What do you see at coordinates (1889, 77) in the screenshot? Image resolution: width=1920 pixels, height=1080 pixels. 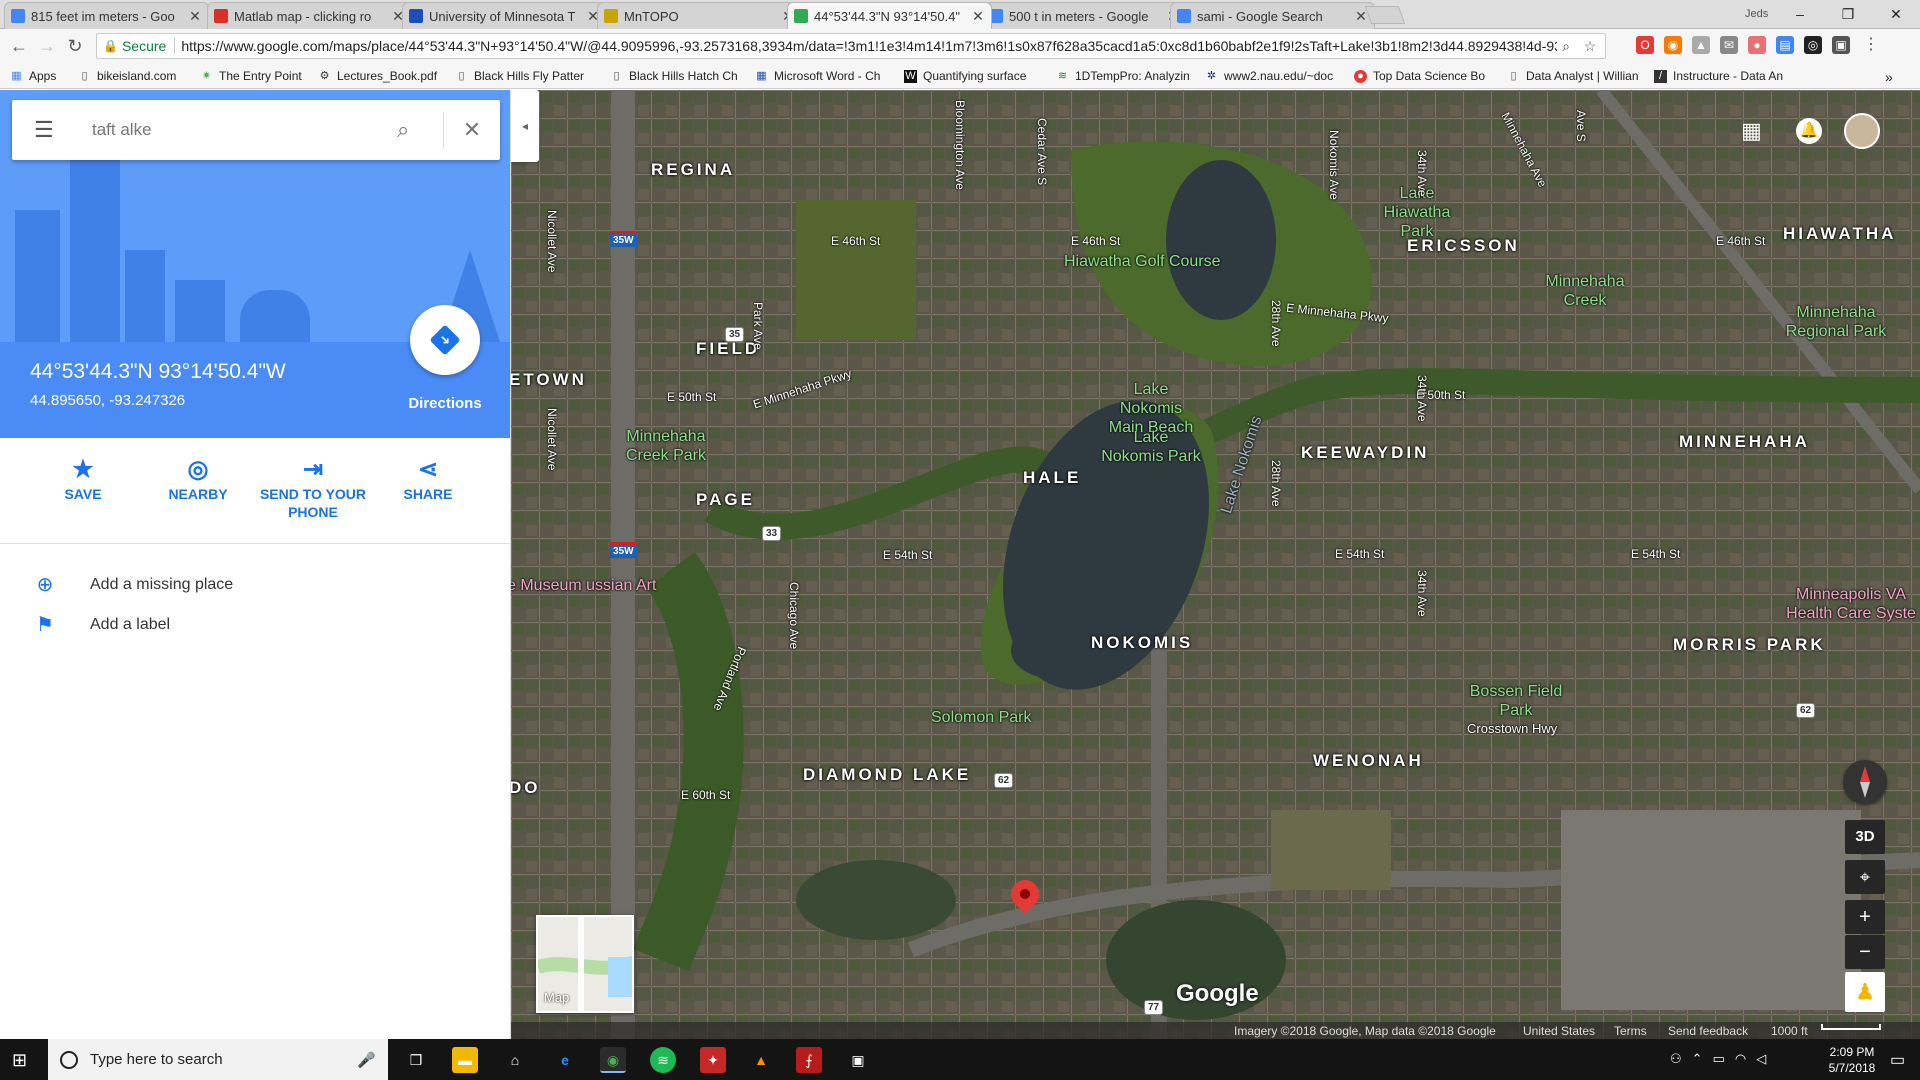 I see `bookmarks-overflow-icon: »` at bounding box center [1889, 77].